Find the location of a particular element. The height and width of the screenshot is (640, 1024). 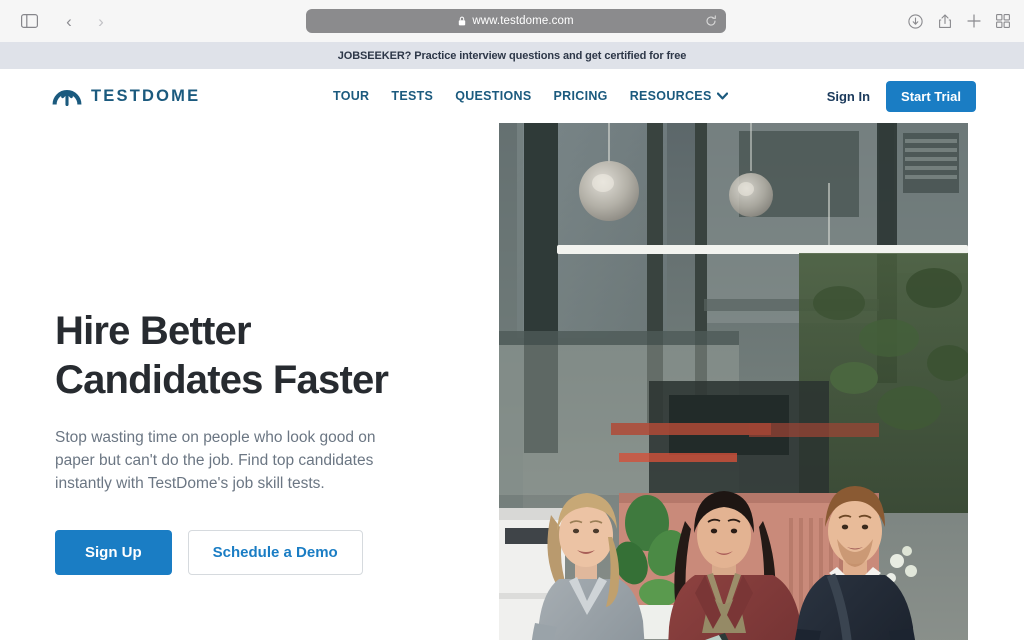

forward-arrow-icon: › is located at coordinates (101, 21).